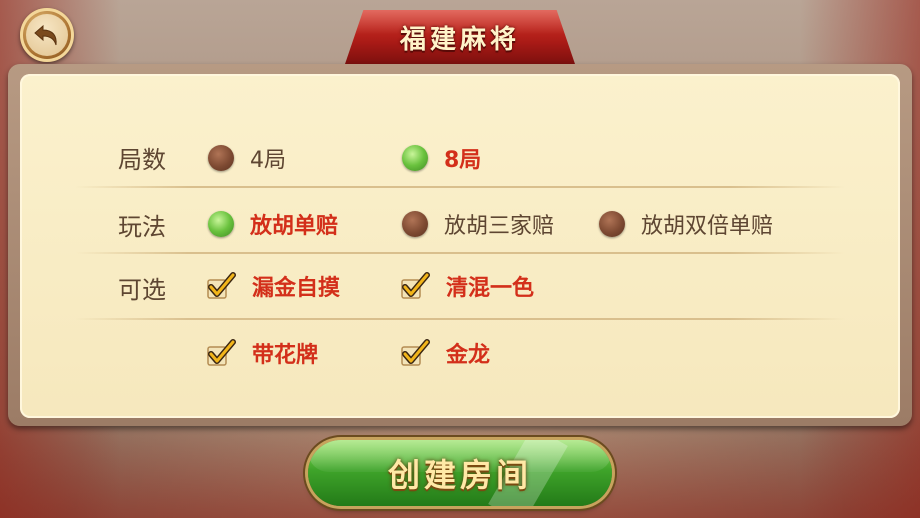  Describe the element at coordinates (459, 39) in the screenshot. I see `page-title: 福建麻将` at that location.